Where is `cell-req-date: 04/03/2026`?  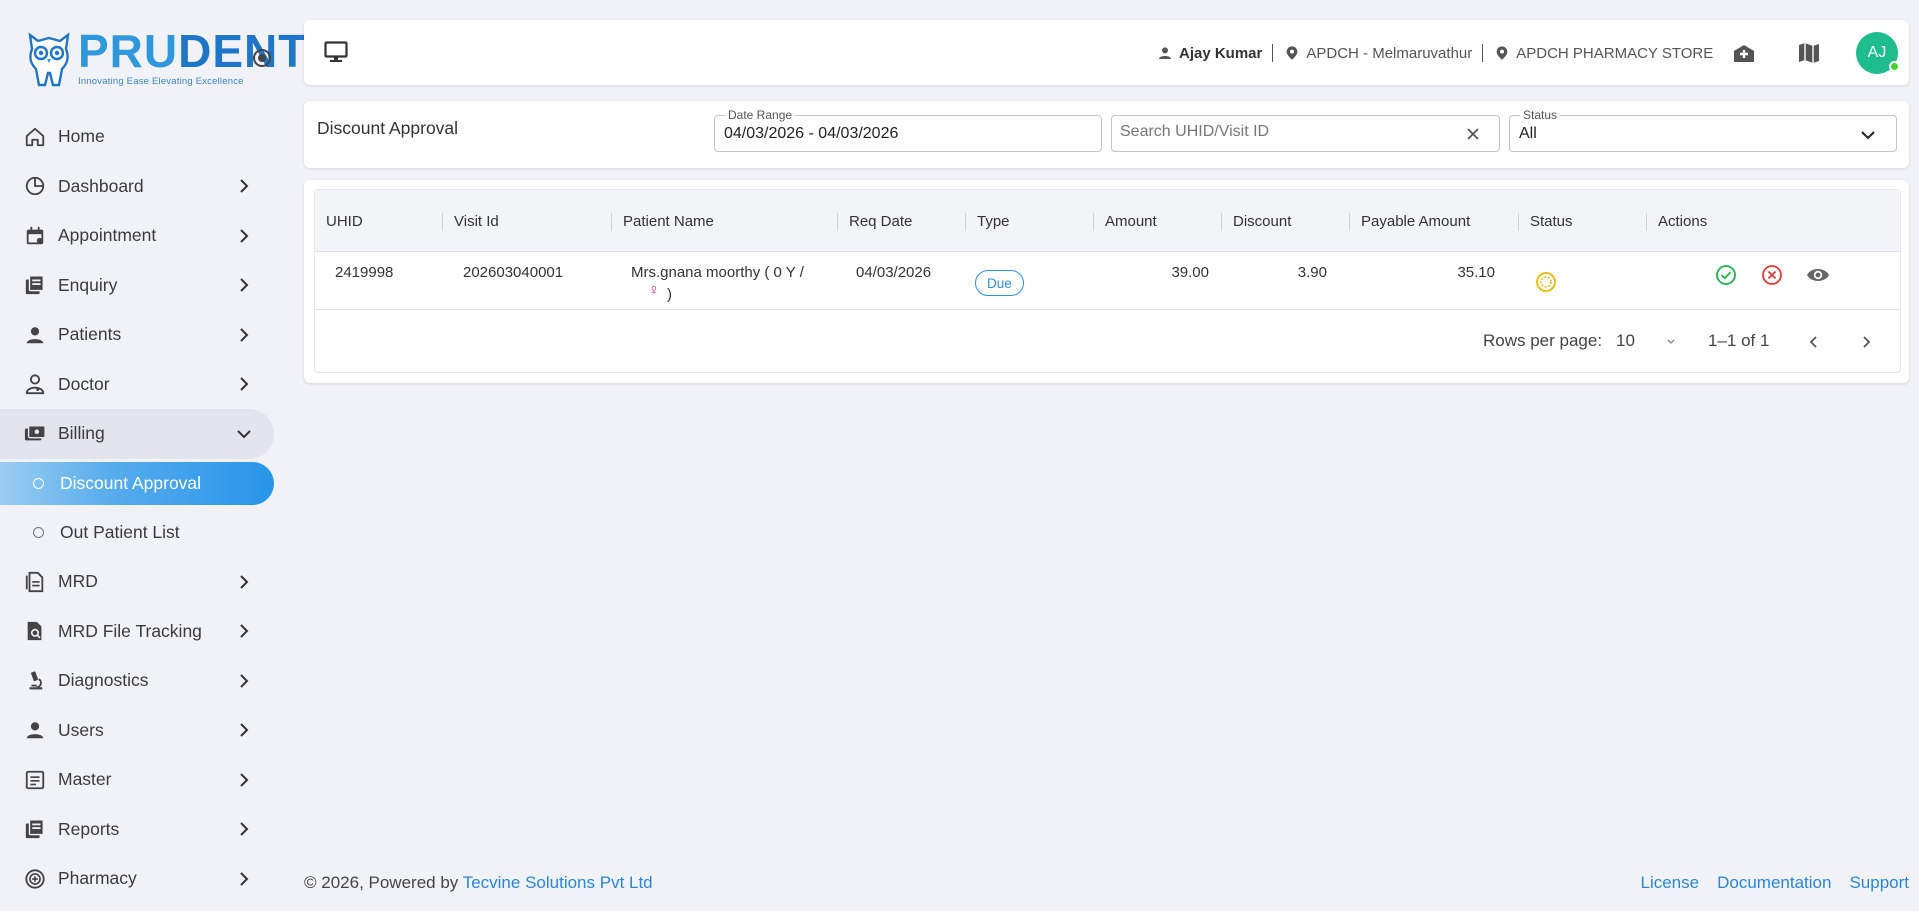 cell-req-date: 04/03/2026 is located at coordinates (894, 272).